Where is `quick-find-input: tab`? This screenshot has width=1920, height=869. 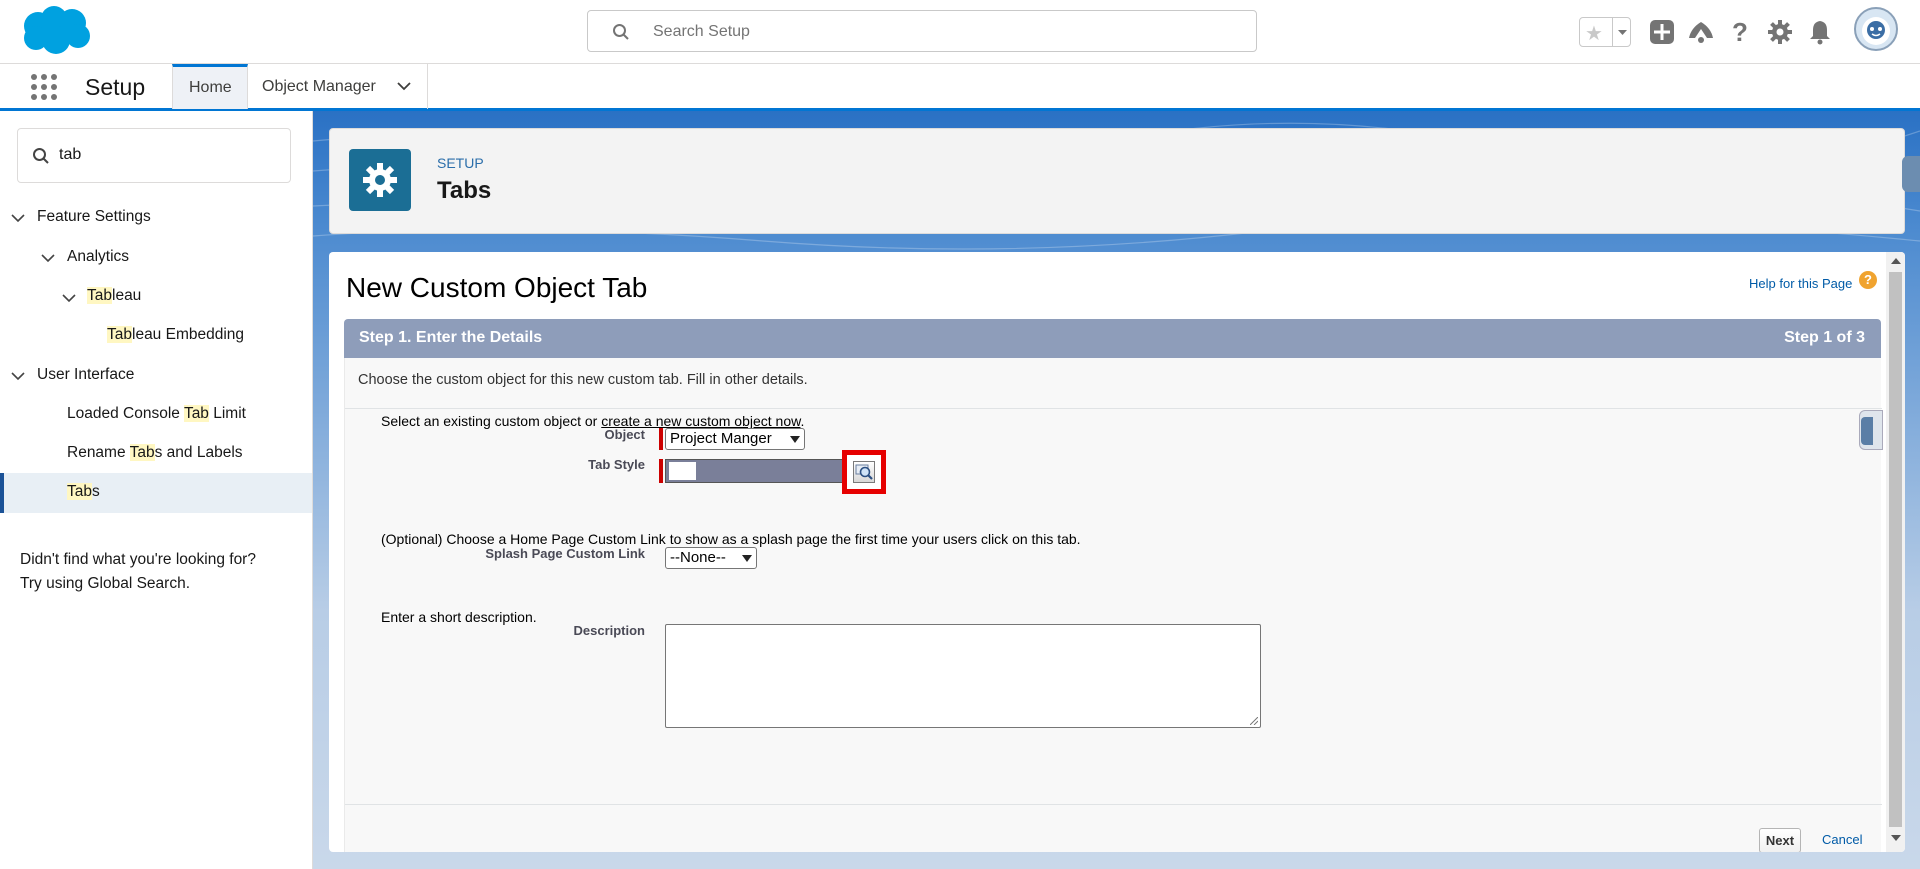 quick-find-input: tab is located at coordinates (154, 155).